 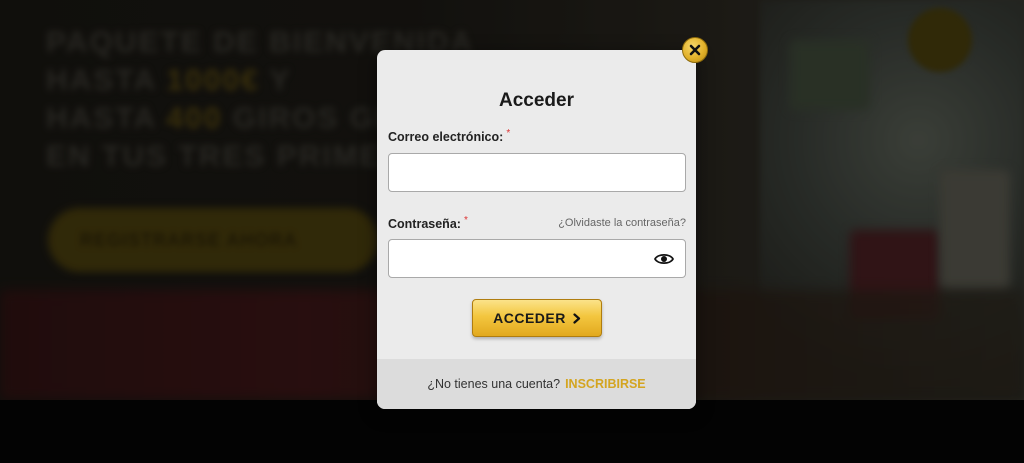 I want to click on password-label-text: Contraseña:, so click(x=424, y=224).